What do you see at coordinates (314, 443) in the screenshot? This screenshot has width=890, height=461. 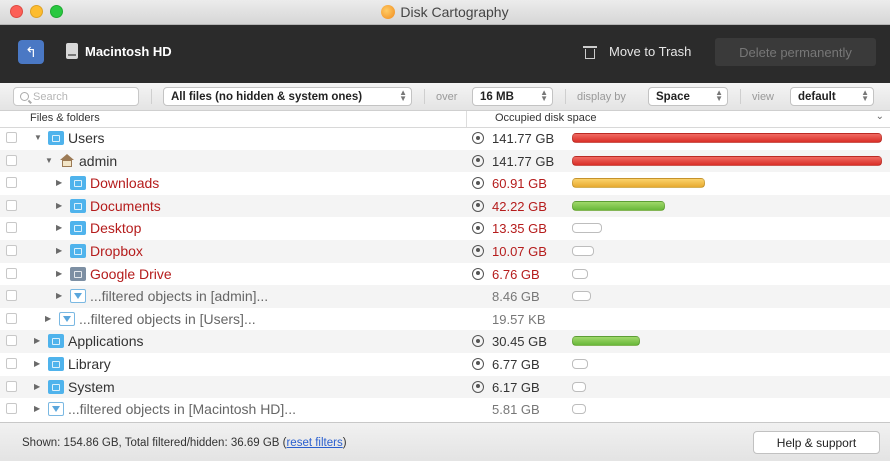 I see `reset-filters-link: reset filters` at bounding box center [314, 443].